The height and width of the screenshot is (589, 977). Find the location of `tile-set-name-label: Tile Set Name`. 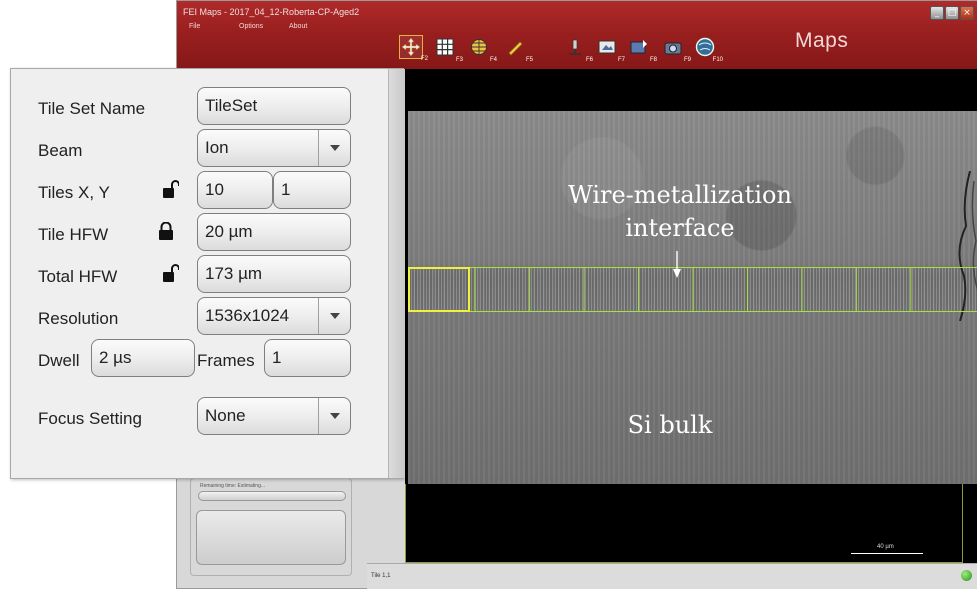

tile-set-name-label: Tile Set Name is located at coordinates (92, 108).